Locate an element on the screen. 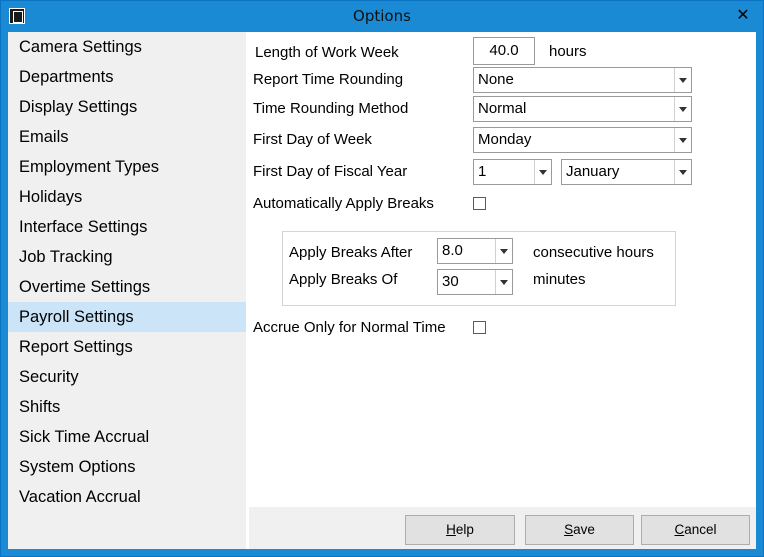 The image size is (764, 557). breaks-of-select-value: 30 is located at coordinates (450, 281).